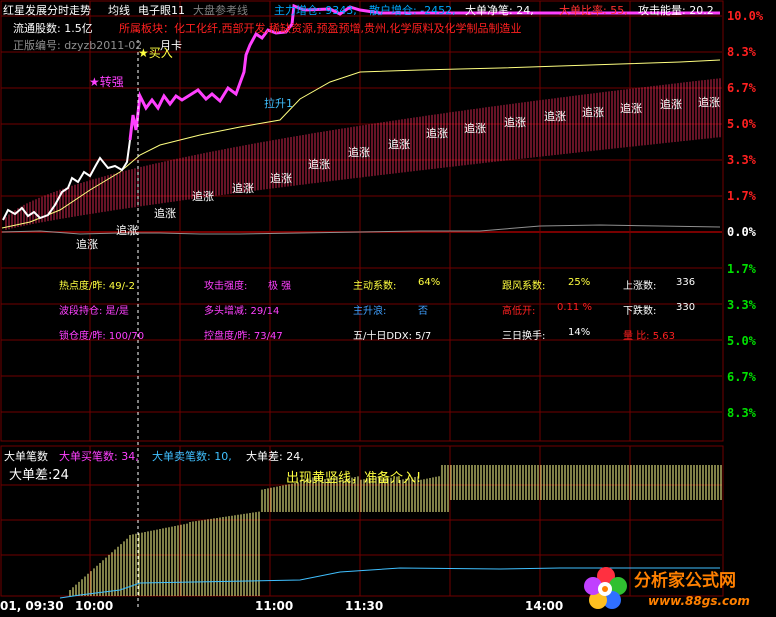 This screenshot has height=617, width=776. Describe the element at coordinates (524, 286) in the screenshot. I see `stat-item: 跟风系数:` at that location.